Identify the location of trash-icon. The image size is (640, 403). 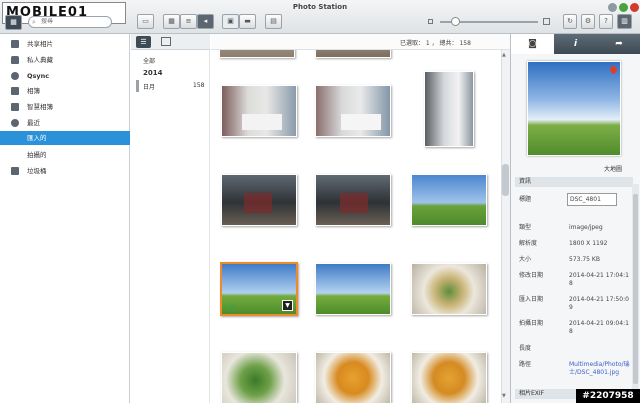
(15, 171).